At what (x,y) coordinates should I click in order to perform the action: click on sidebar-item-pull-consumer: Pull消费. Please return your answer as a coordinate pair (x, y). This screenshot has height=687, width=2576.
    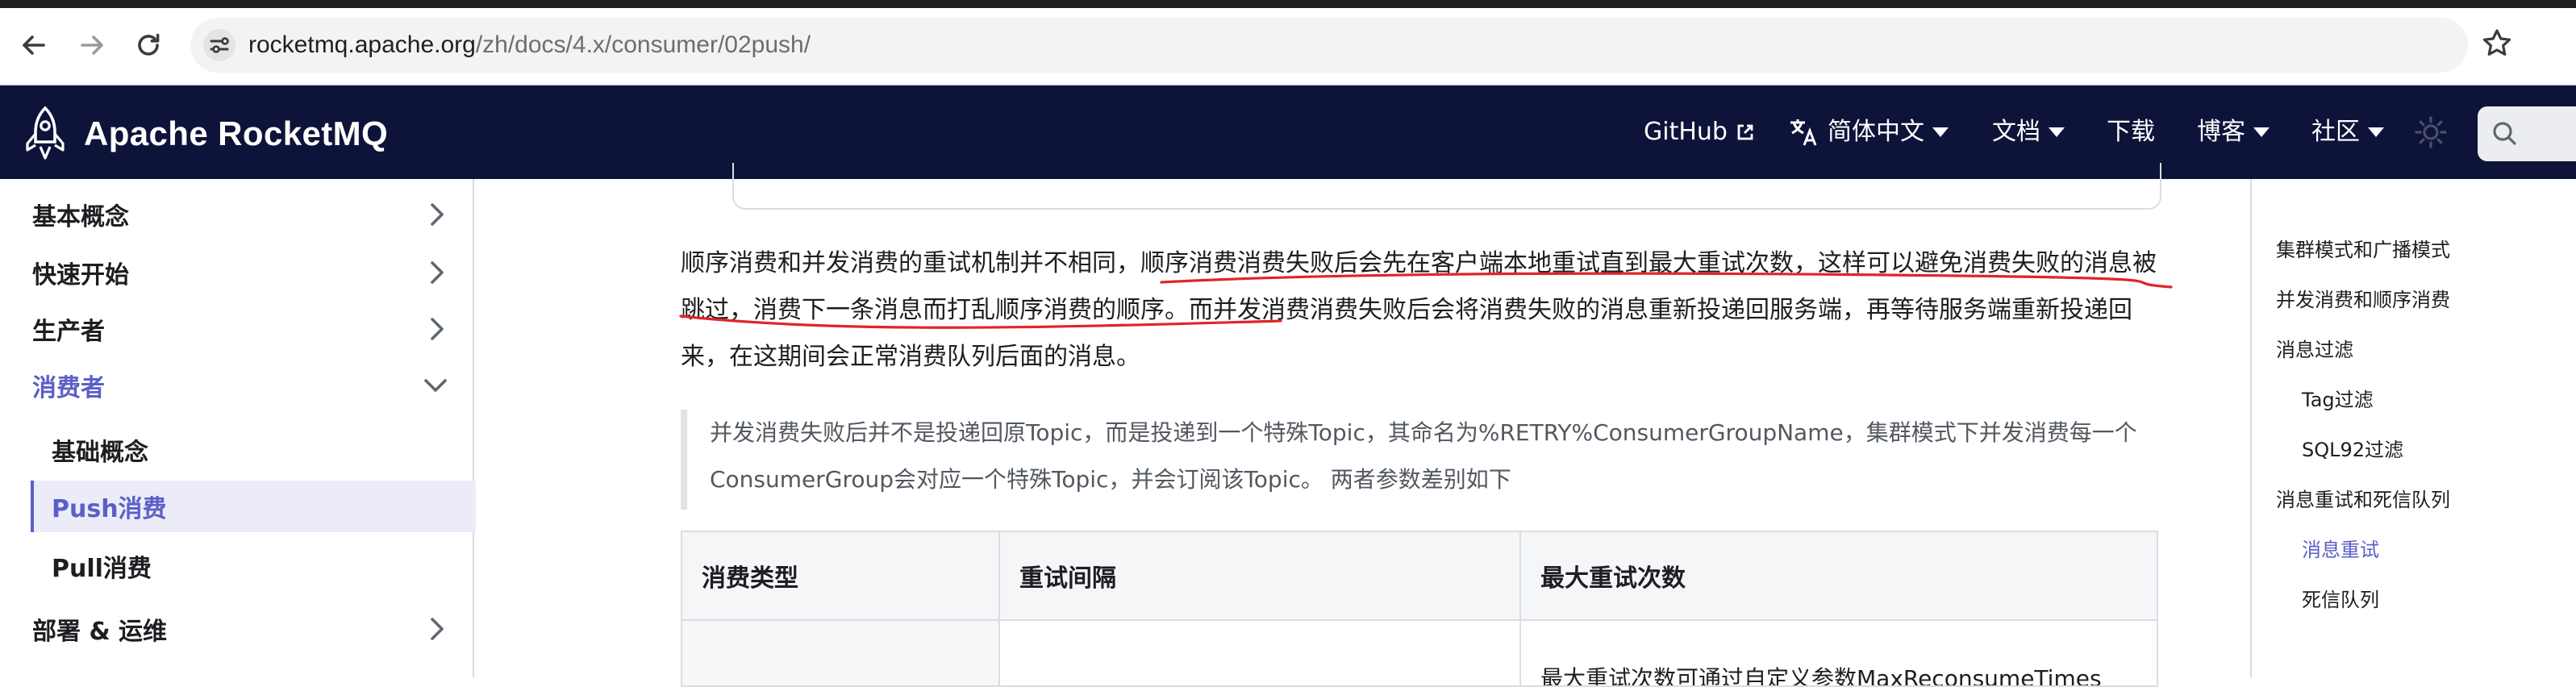
    Looking at the image, I should click on (236, 566).